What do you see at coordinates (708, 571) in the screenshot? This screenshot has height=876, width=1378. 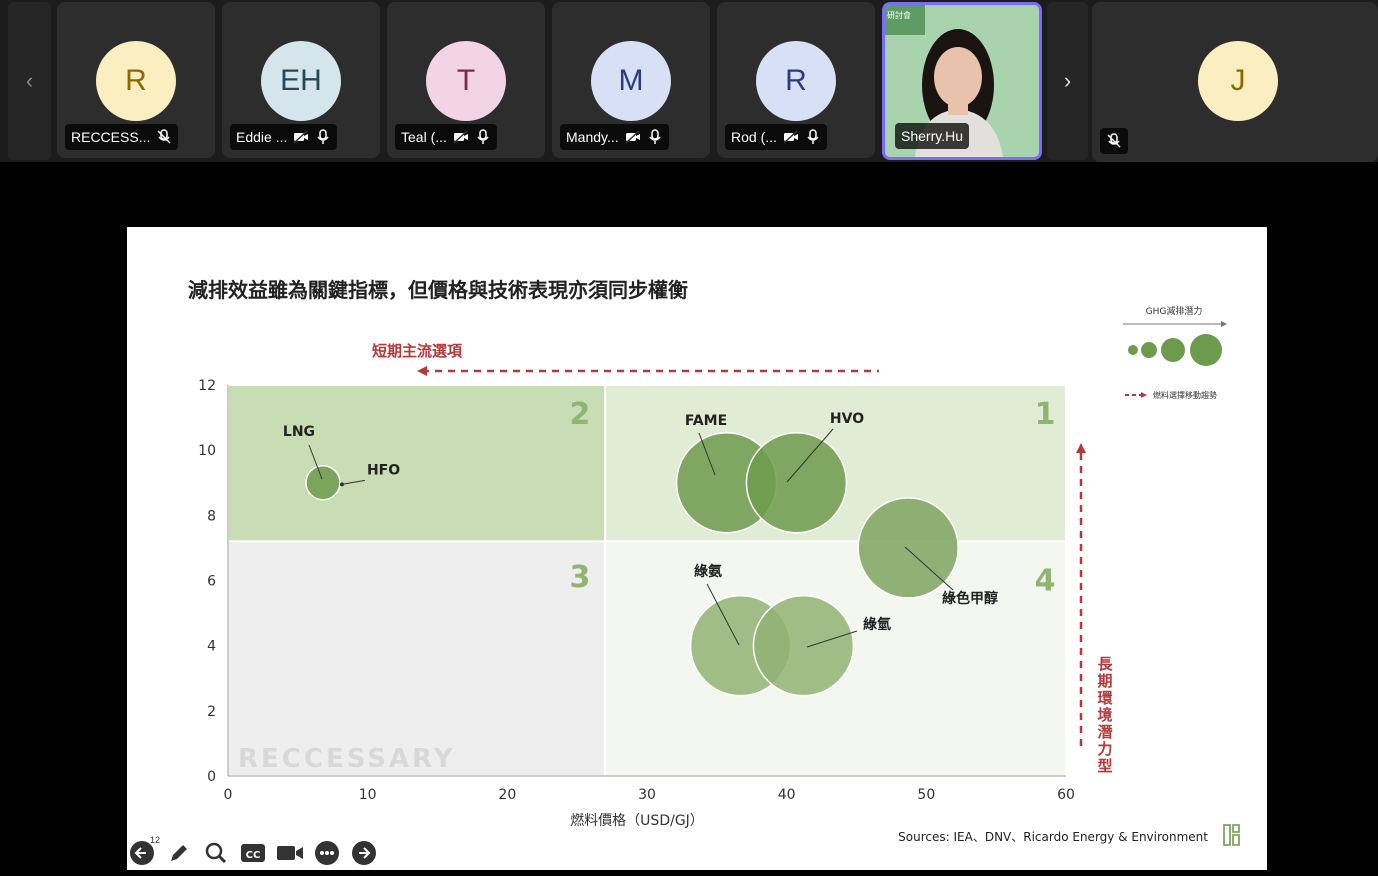 I see `bubble-label: 綠氨` at bounding box center [708, 571].